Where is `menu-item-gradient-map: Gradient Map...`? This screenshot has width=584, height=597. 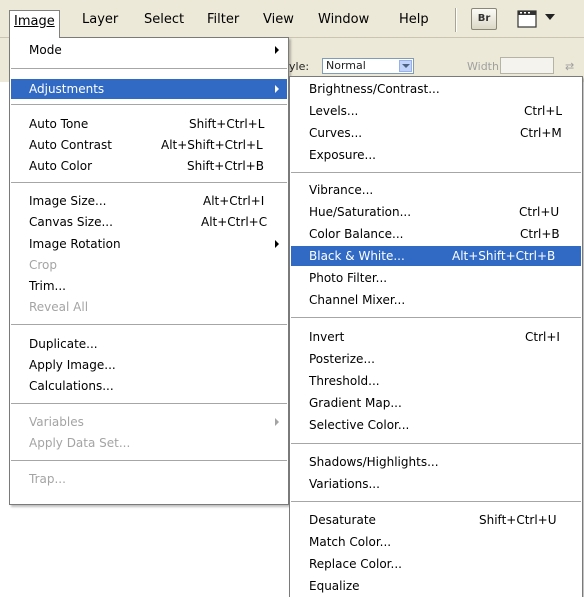 menu-item-gradient-map: Gradient Map... is located at coordinates (436, 403).